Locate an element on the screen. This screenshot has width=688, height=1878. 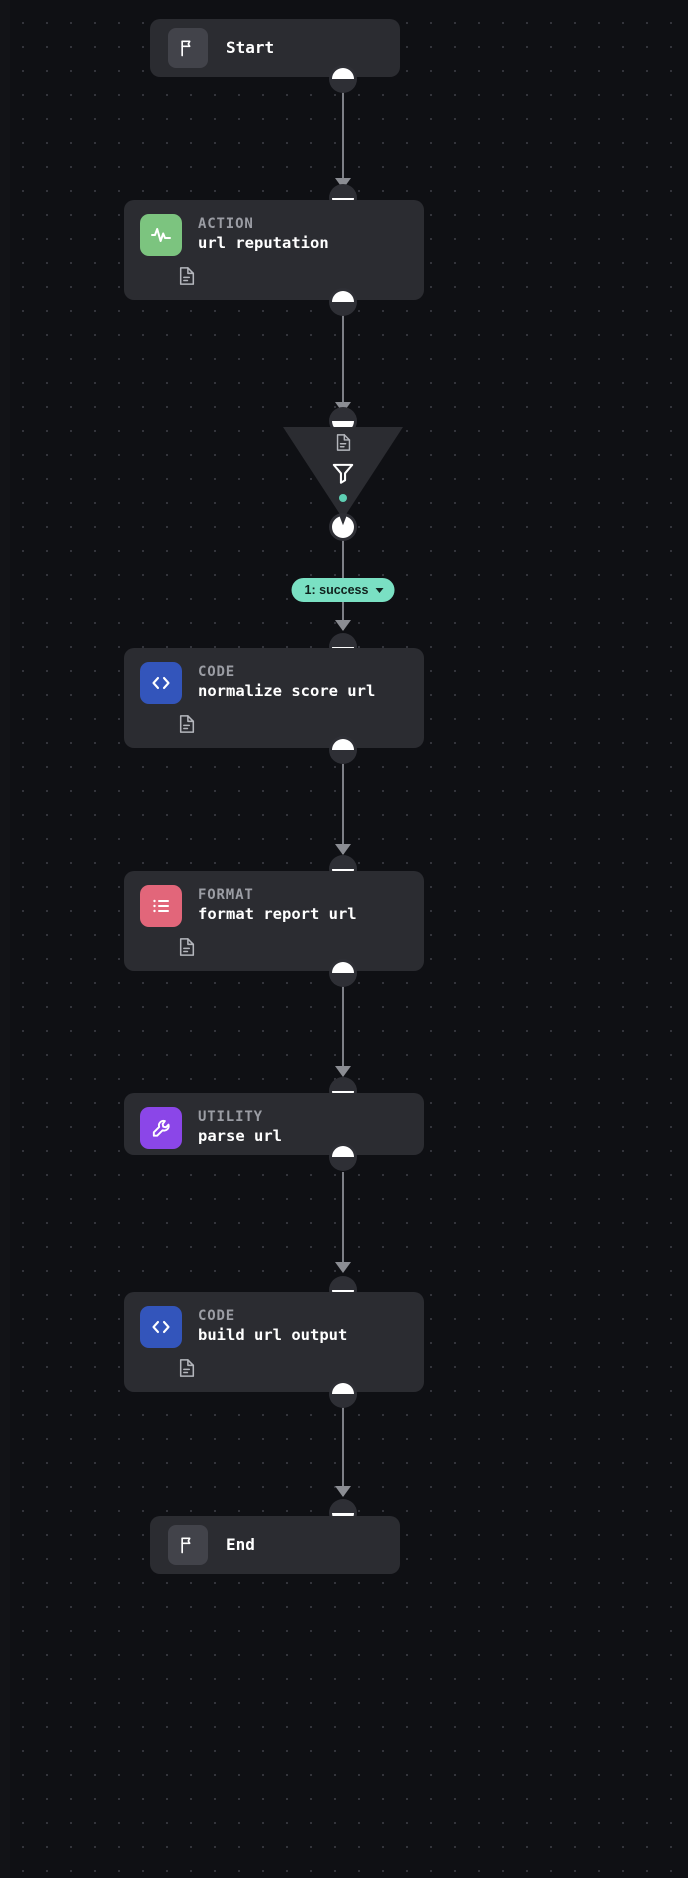
port-code1-out is located at coordinates (343, 750).